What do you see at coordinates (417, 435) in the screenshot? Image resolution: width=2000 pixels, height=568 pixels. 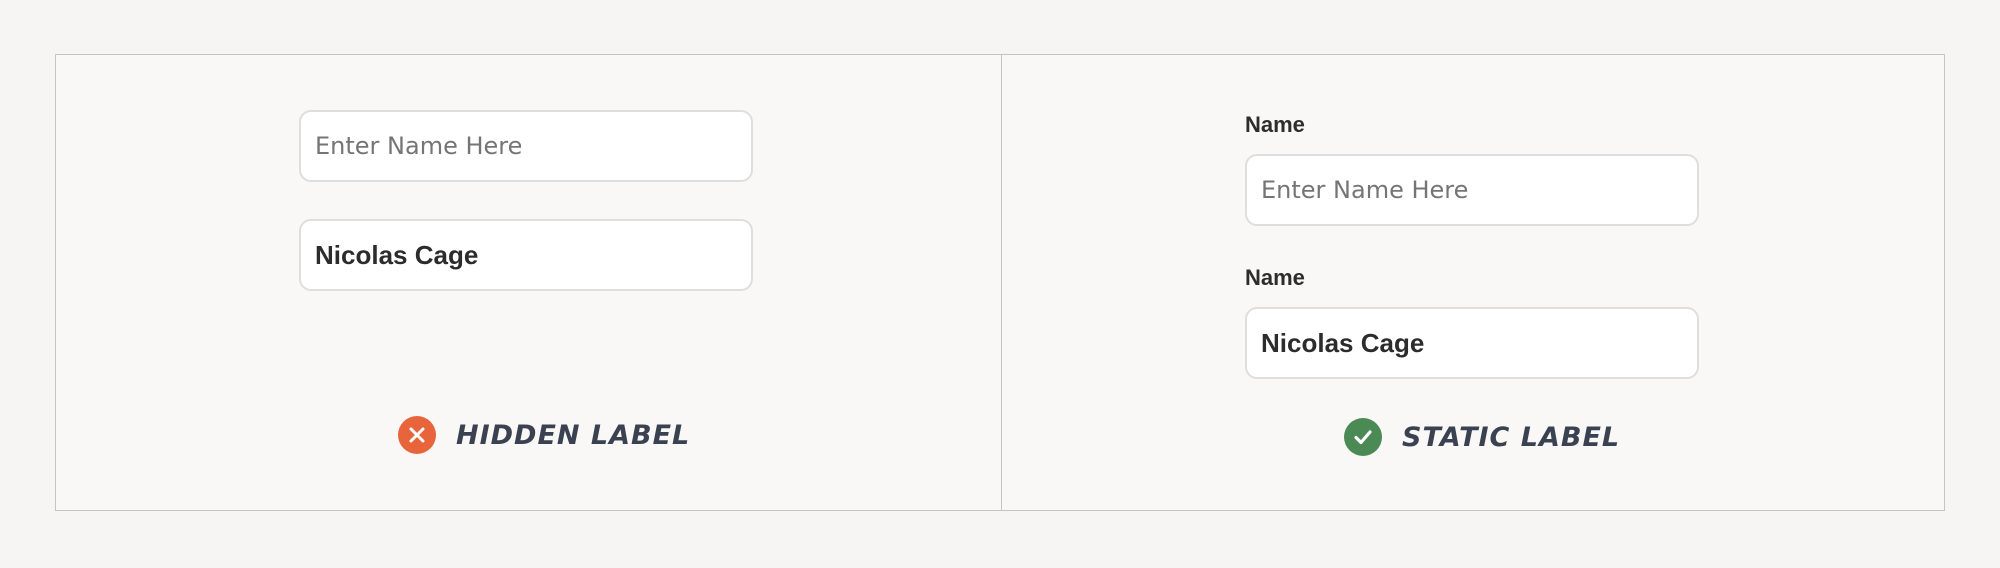 I see `close-icon` at bounding box center [417, 435].